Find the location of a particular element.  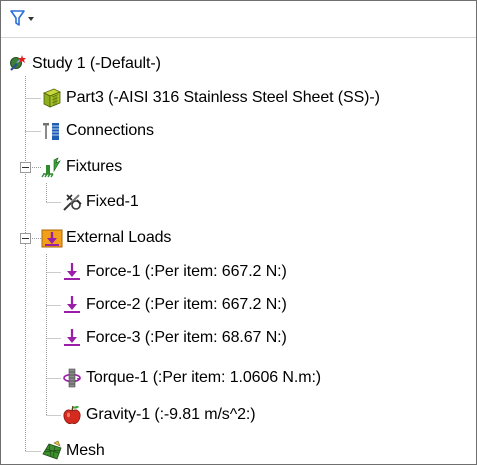

tree-item-fixtures: Fixtures is located at coordinates (81, 167).